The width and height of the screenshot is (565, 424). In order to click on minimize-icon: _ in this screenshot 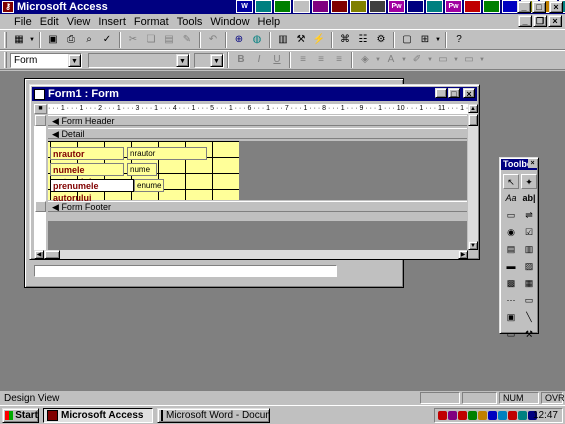, I will do `click(524, 7)`.